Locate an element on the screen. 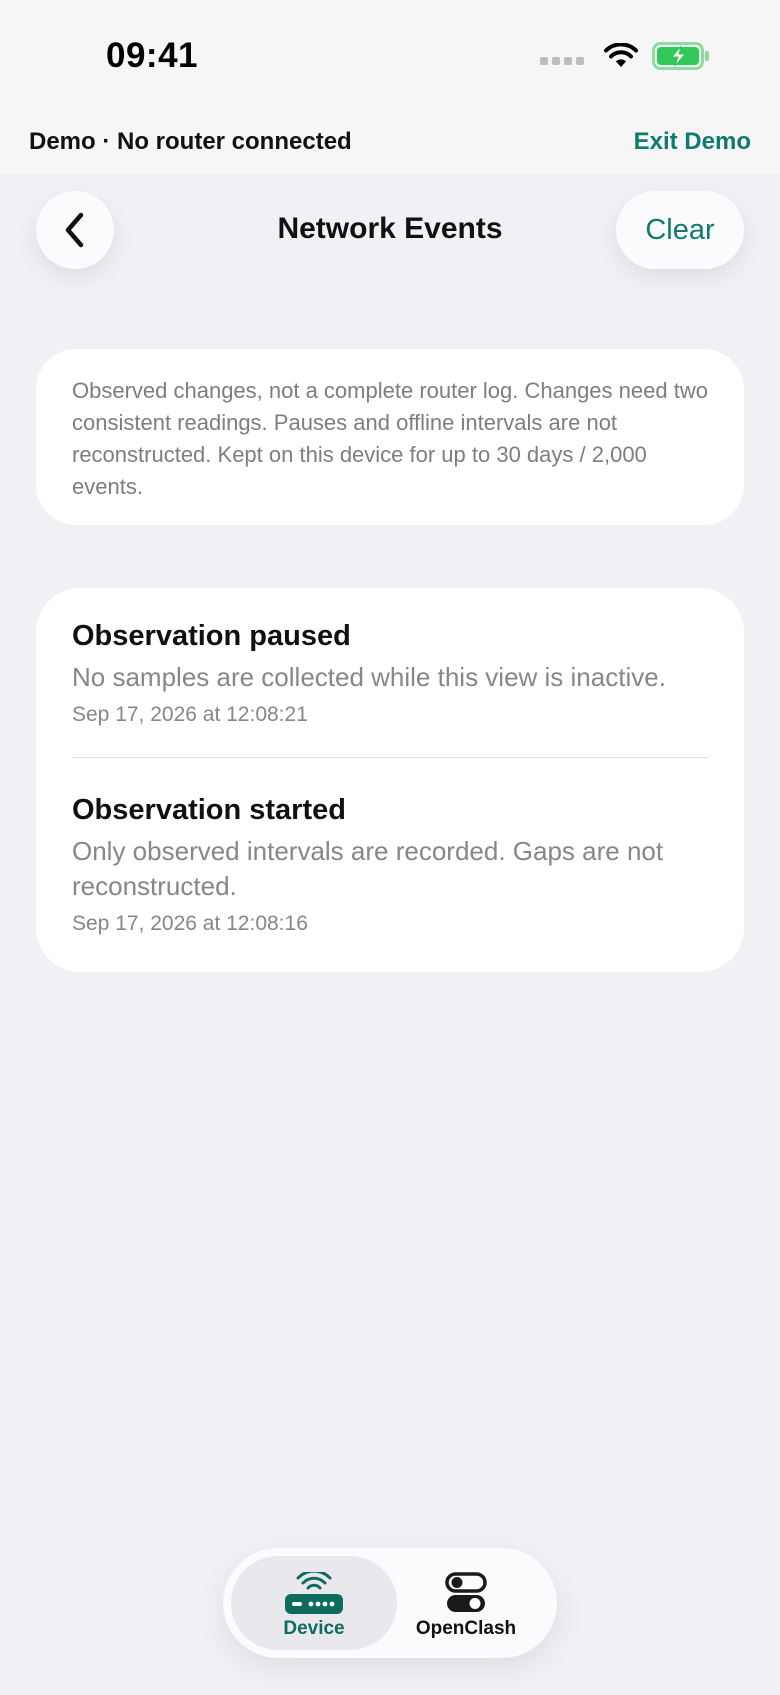  exit-demo-button: Exit Demo is located at coordinates (692, 142).